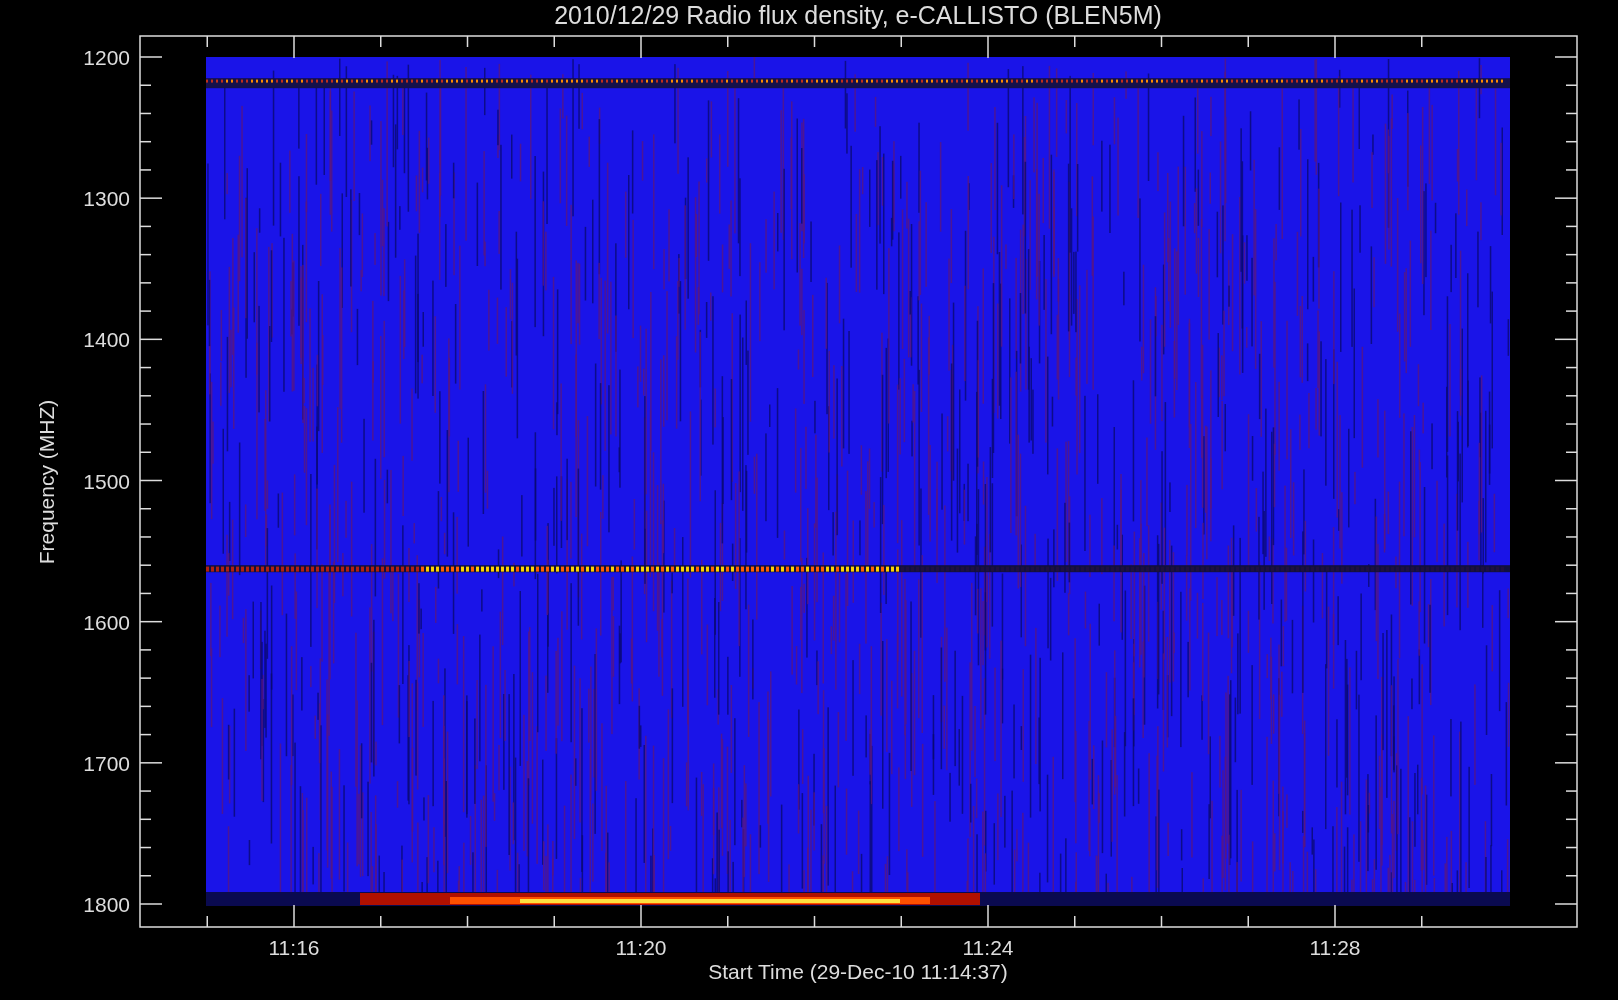  I want to click on y-tick-label: 1200, so click(106, 57).